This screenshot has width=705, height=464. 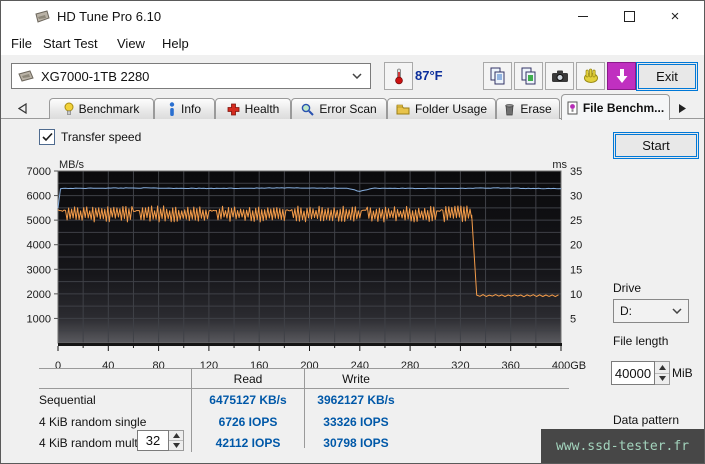 What do you see at coordinates (626, 311) in the screenshot?
I see `drive-dropdown-value: D:` at bounding box center [626, 311].